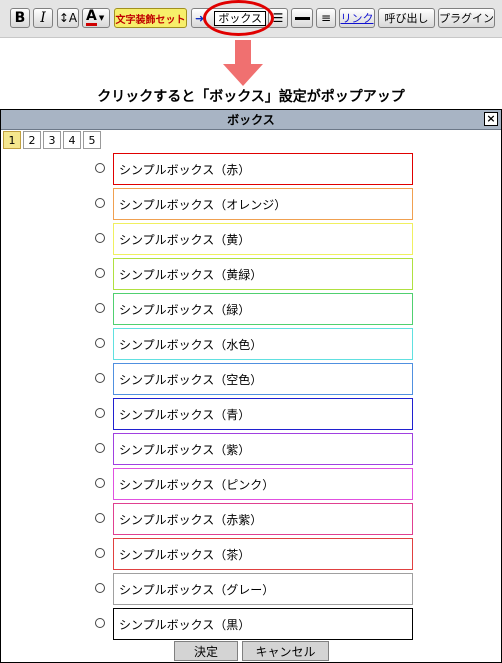 This screenshot has height=663, width=502. What do you see at coordinates (101, 18) in the screenshot?
I see `dropdown-arrow-icon: ▼` at bounding box center [101, 18].